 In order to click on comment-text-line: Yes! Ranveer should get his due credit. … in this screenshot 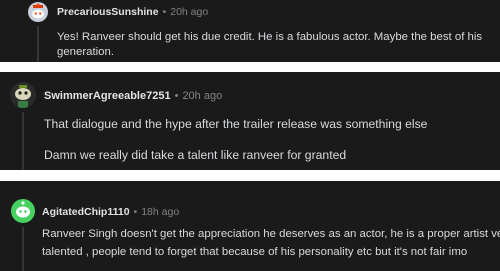, I will do `click(270, 37)`.